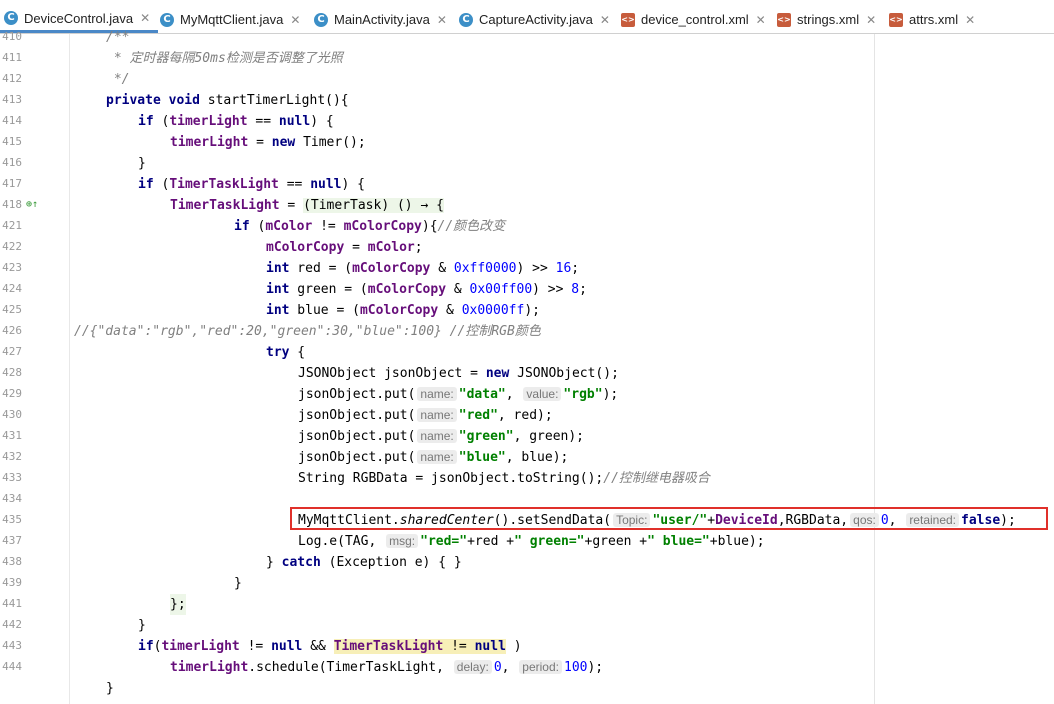  I want to click on code-text: TimerTaskLight = (TimerTask) () → {, so click(307, 205).